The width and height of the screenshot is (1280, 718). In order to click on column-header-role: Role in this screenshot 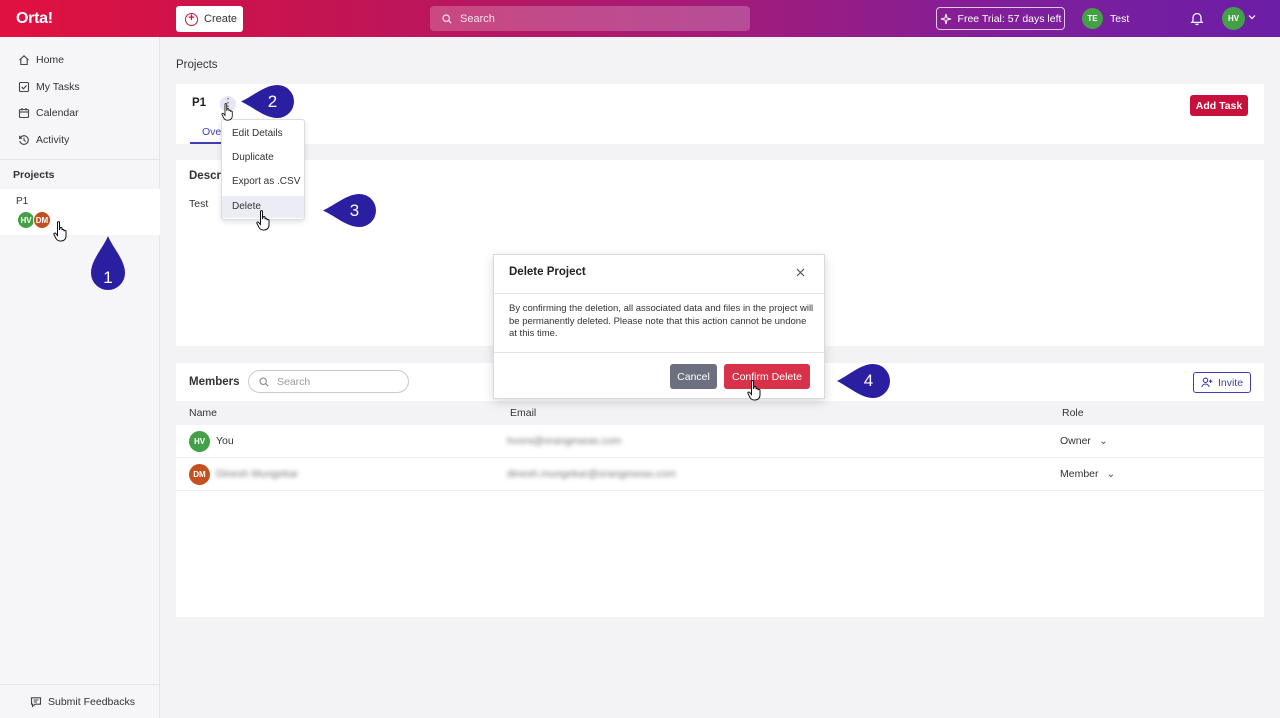, I will do `click(1073, 413)`.